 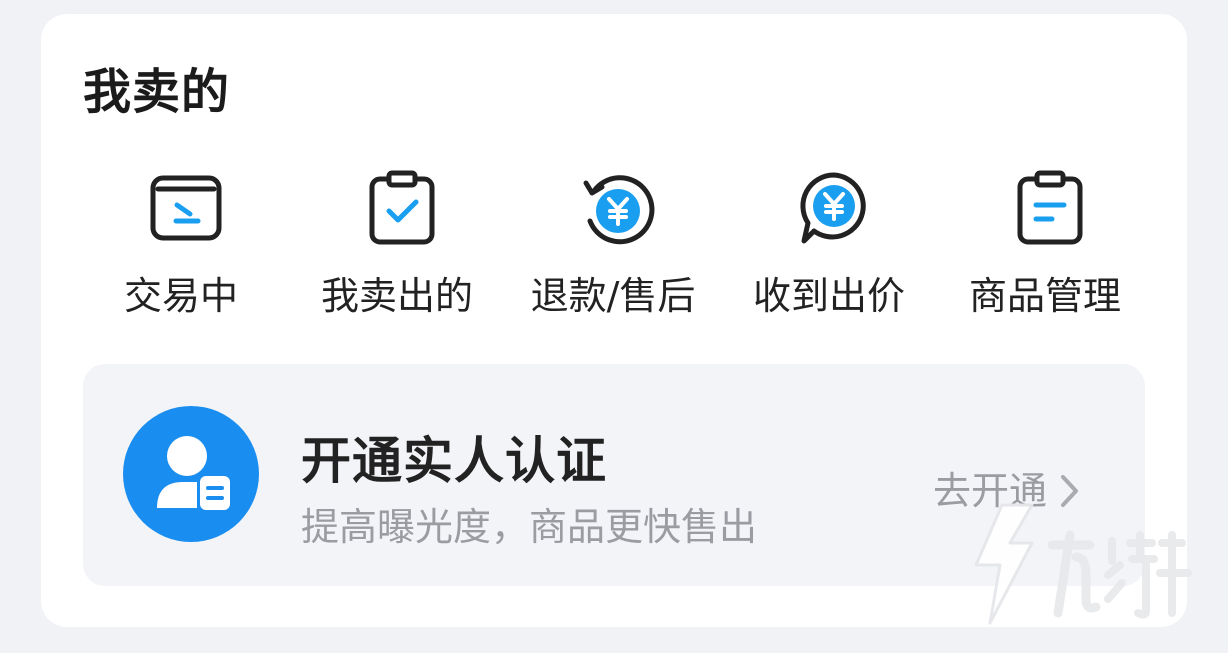 I want to click on real-name-verify-icon, so click(x=191, y=474).